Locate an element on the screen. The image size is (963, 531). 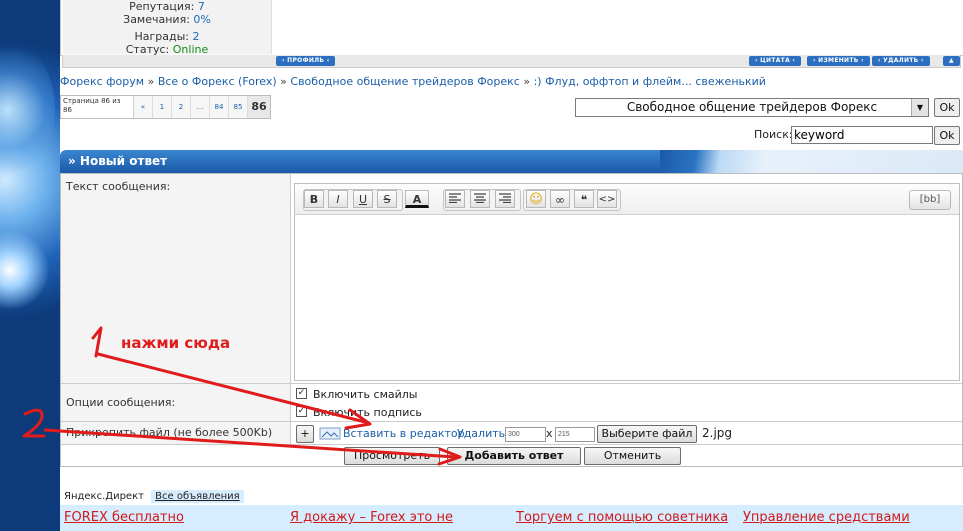
text-label-cell: Текст сообщения: is located at coordinates (176, 278).